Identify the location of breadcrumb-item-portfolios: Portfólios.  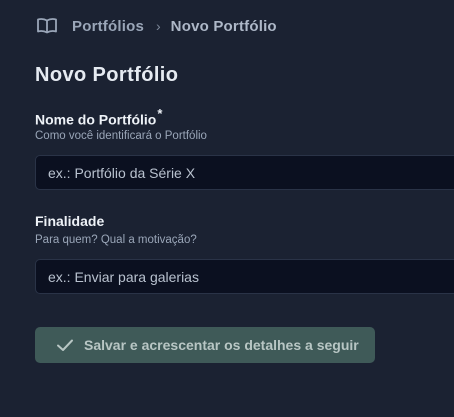
(108, 26).